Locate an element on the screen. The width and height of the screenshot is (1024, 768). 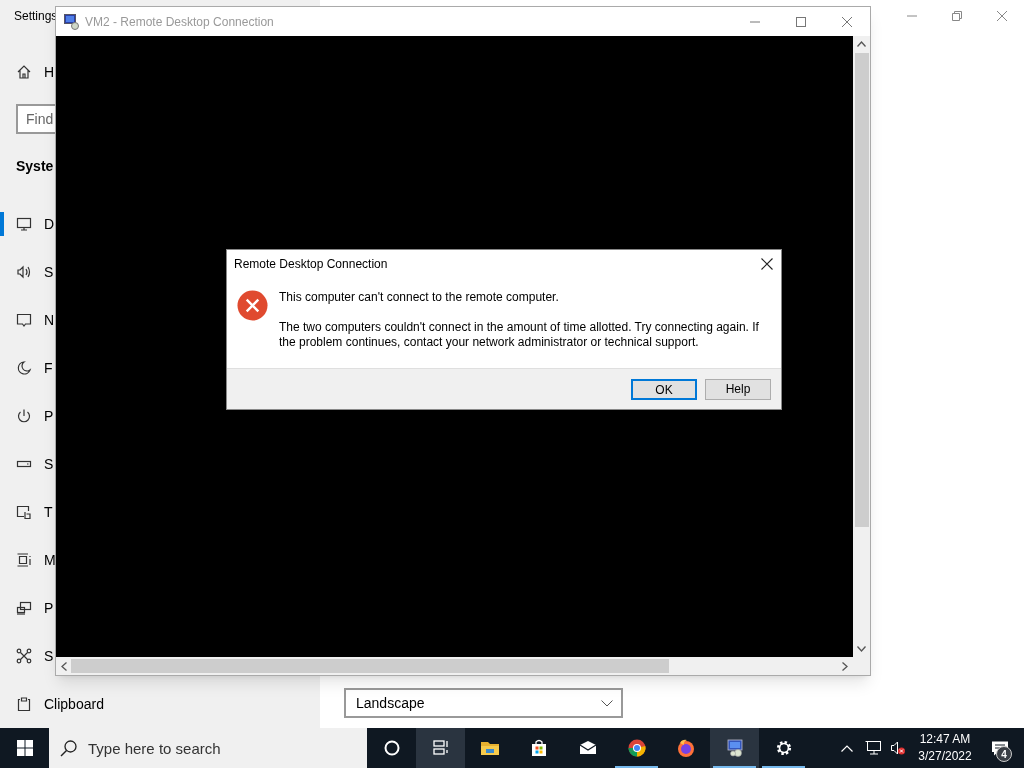
error-heading: This computer can't connect to the remote computer. is located at coordinates (419, 297).